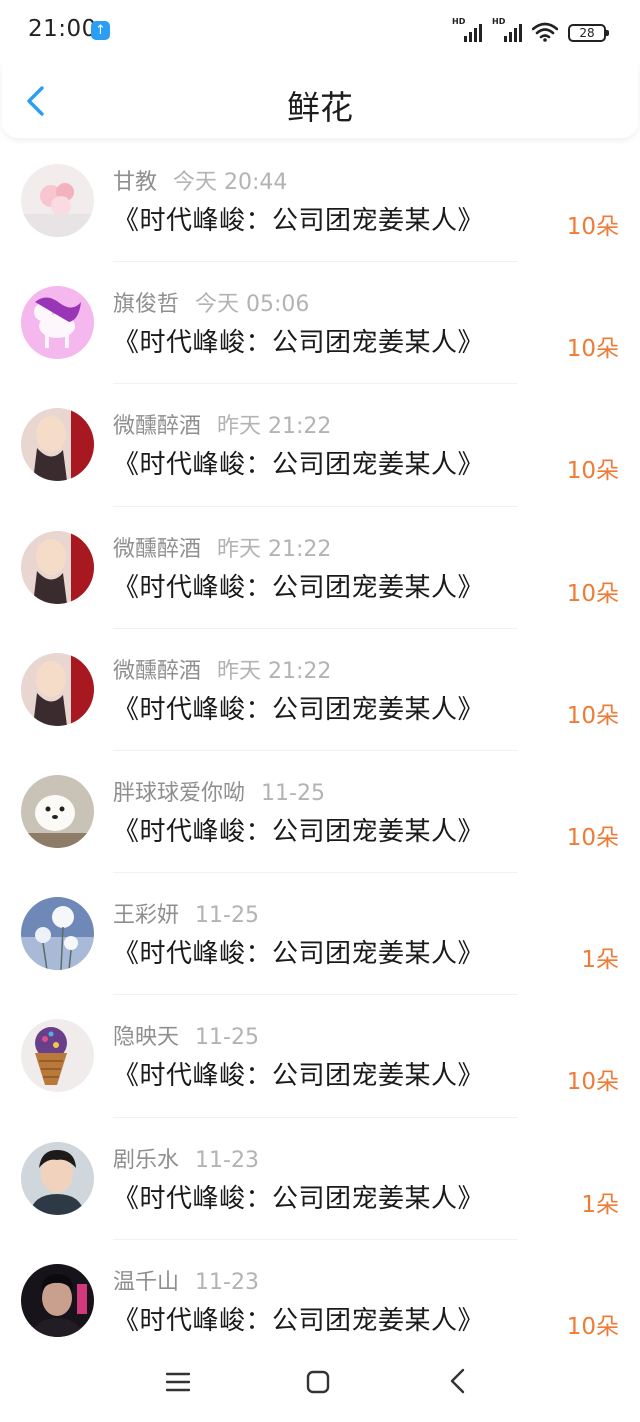 This screenshot has height=1422, width=640. I want to click on chevron-left-icon, so click(458, 1381).